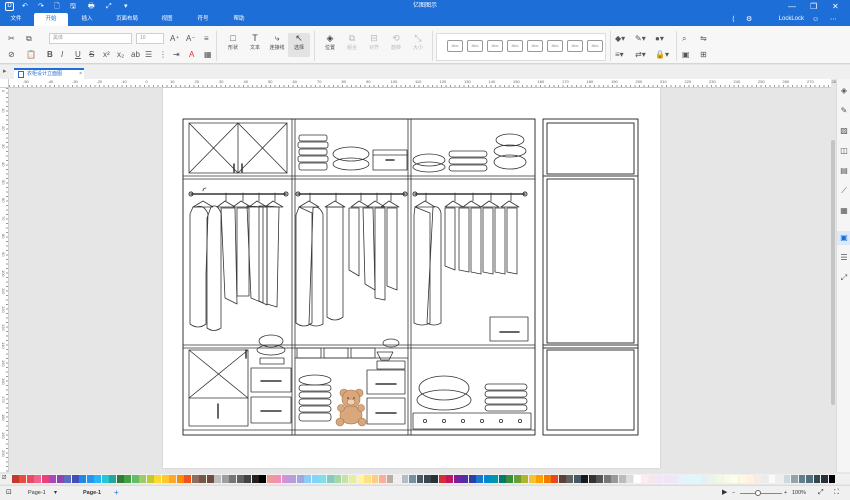 The width and height of the screenshot is (850, 500). What do you see at coordinates (662, 55) in the screenshot?
I see `lock-icon: 🔒▾` at bounding box center [662, 55].